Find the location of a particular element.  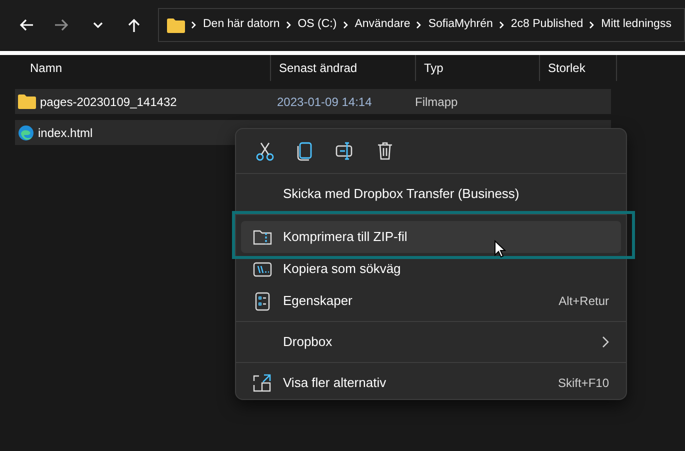

path-icon is located at coordinates (262, 269).